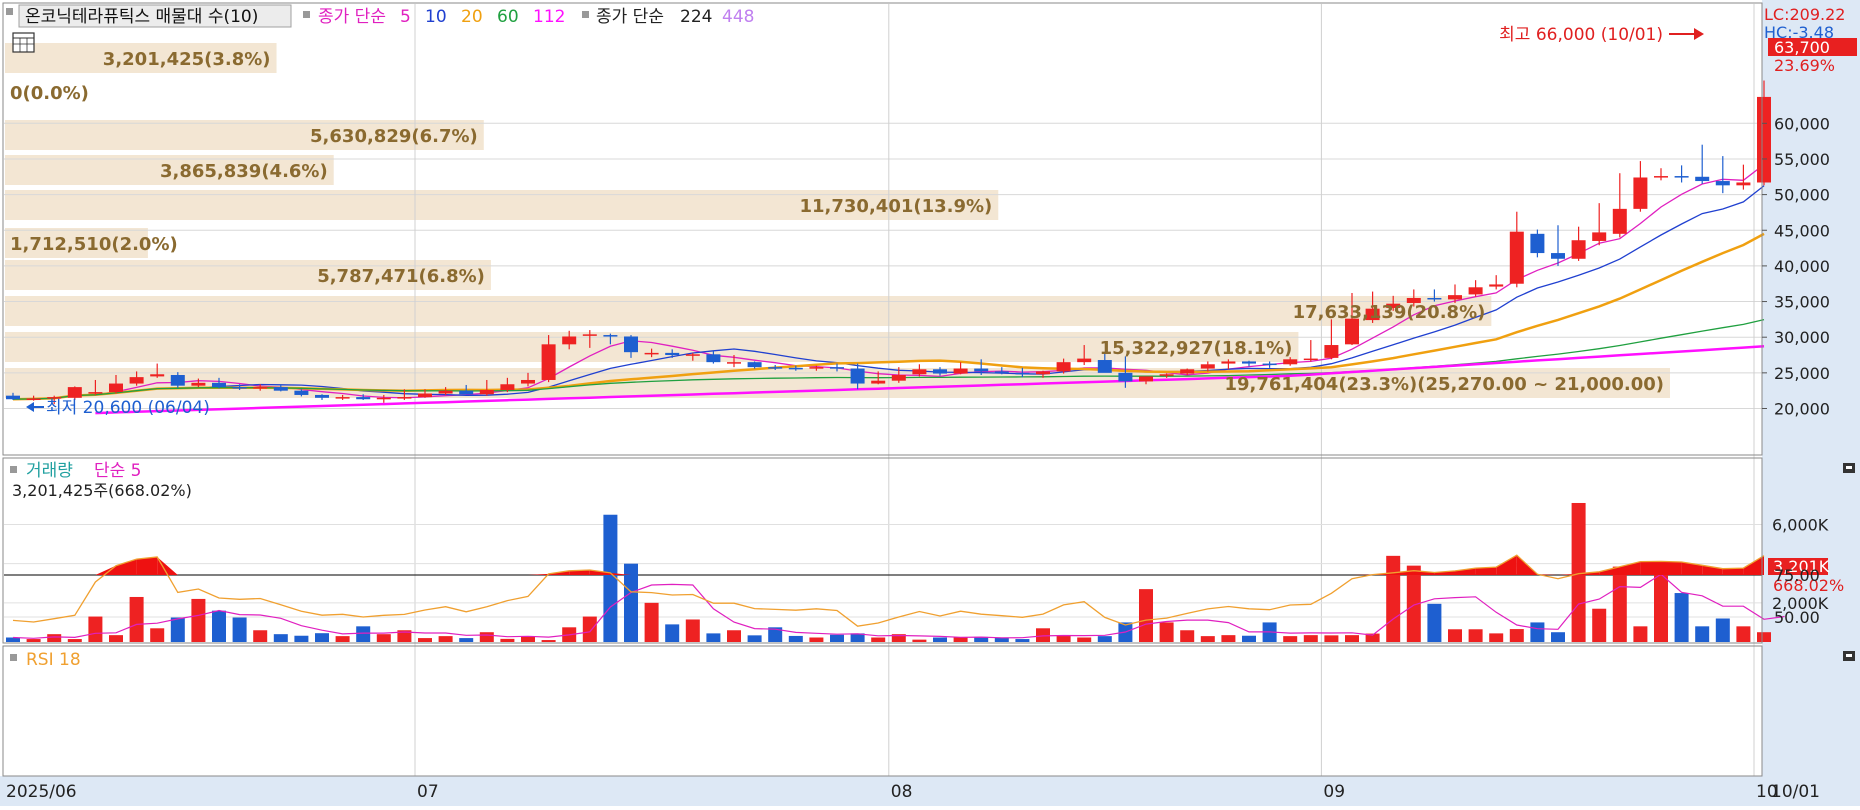 The width and height of the screenshot is (1860, 810). What do you see at coordinates (1802, 409) in the screenshot?
I see `price-tick-label: 20,000` at bounding box center [1802, 409].